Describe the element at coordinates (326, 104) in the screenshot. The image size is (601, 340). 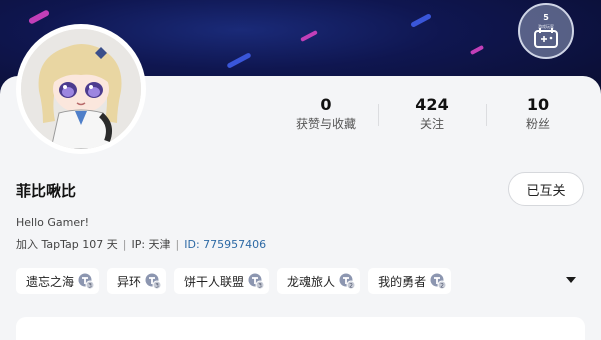
I see `stat-likes-value: 0` at that location.